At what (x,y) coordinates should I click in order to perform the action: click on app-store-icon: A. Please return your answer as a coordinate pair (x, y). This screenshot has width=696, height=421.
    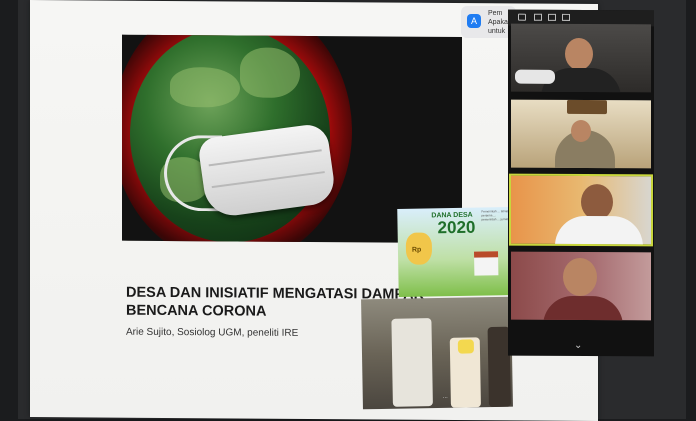
    Looking at the image, I should click on (474, 21).